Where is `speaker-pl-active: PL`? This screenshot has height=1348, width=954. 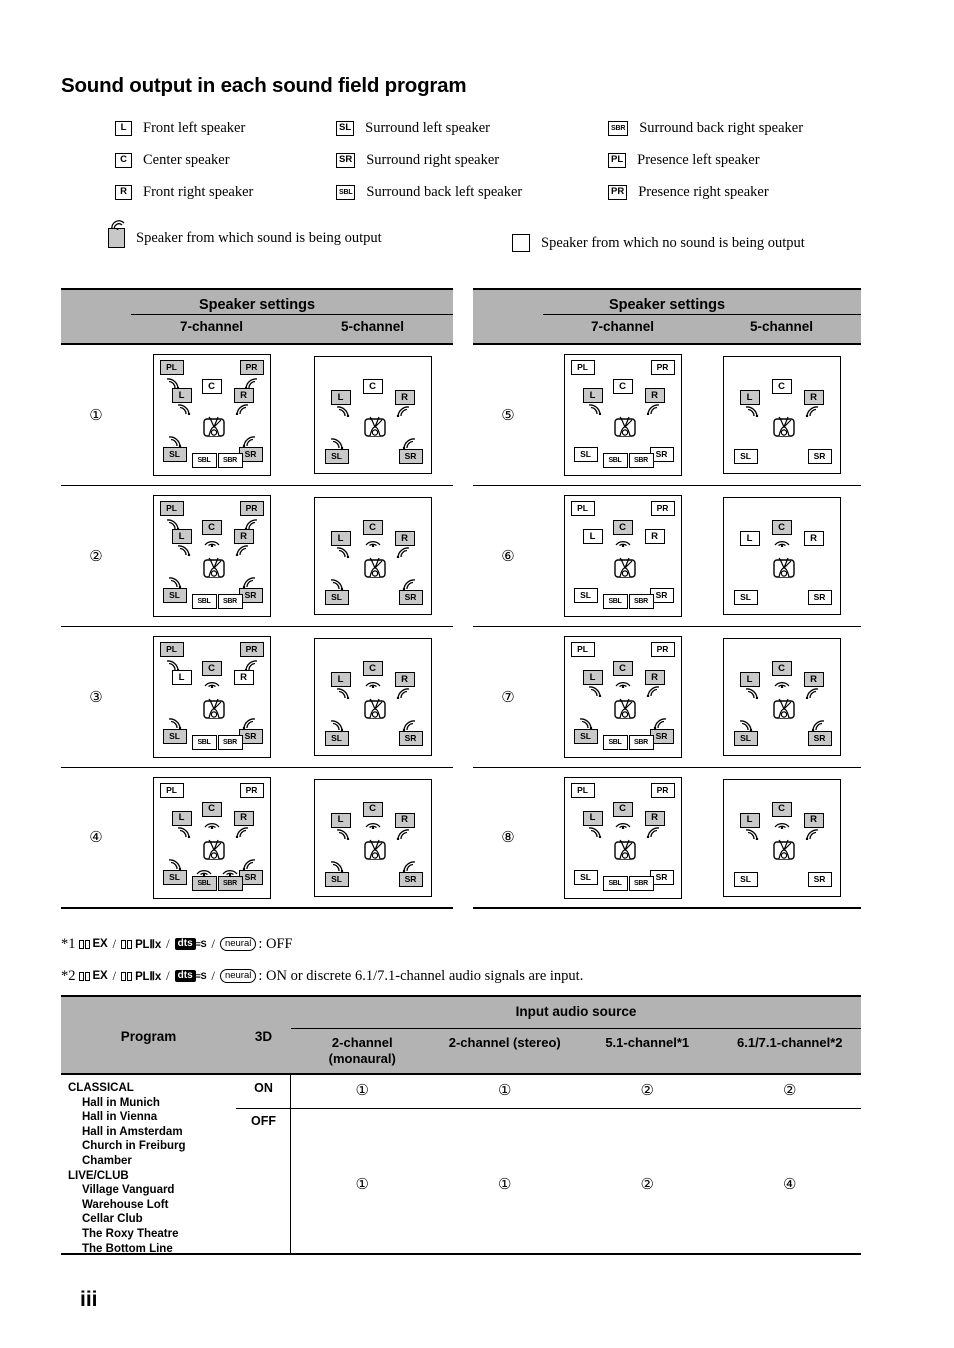 speaker-pl-active: PL is located at coordinates (171, 656).